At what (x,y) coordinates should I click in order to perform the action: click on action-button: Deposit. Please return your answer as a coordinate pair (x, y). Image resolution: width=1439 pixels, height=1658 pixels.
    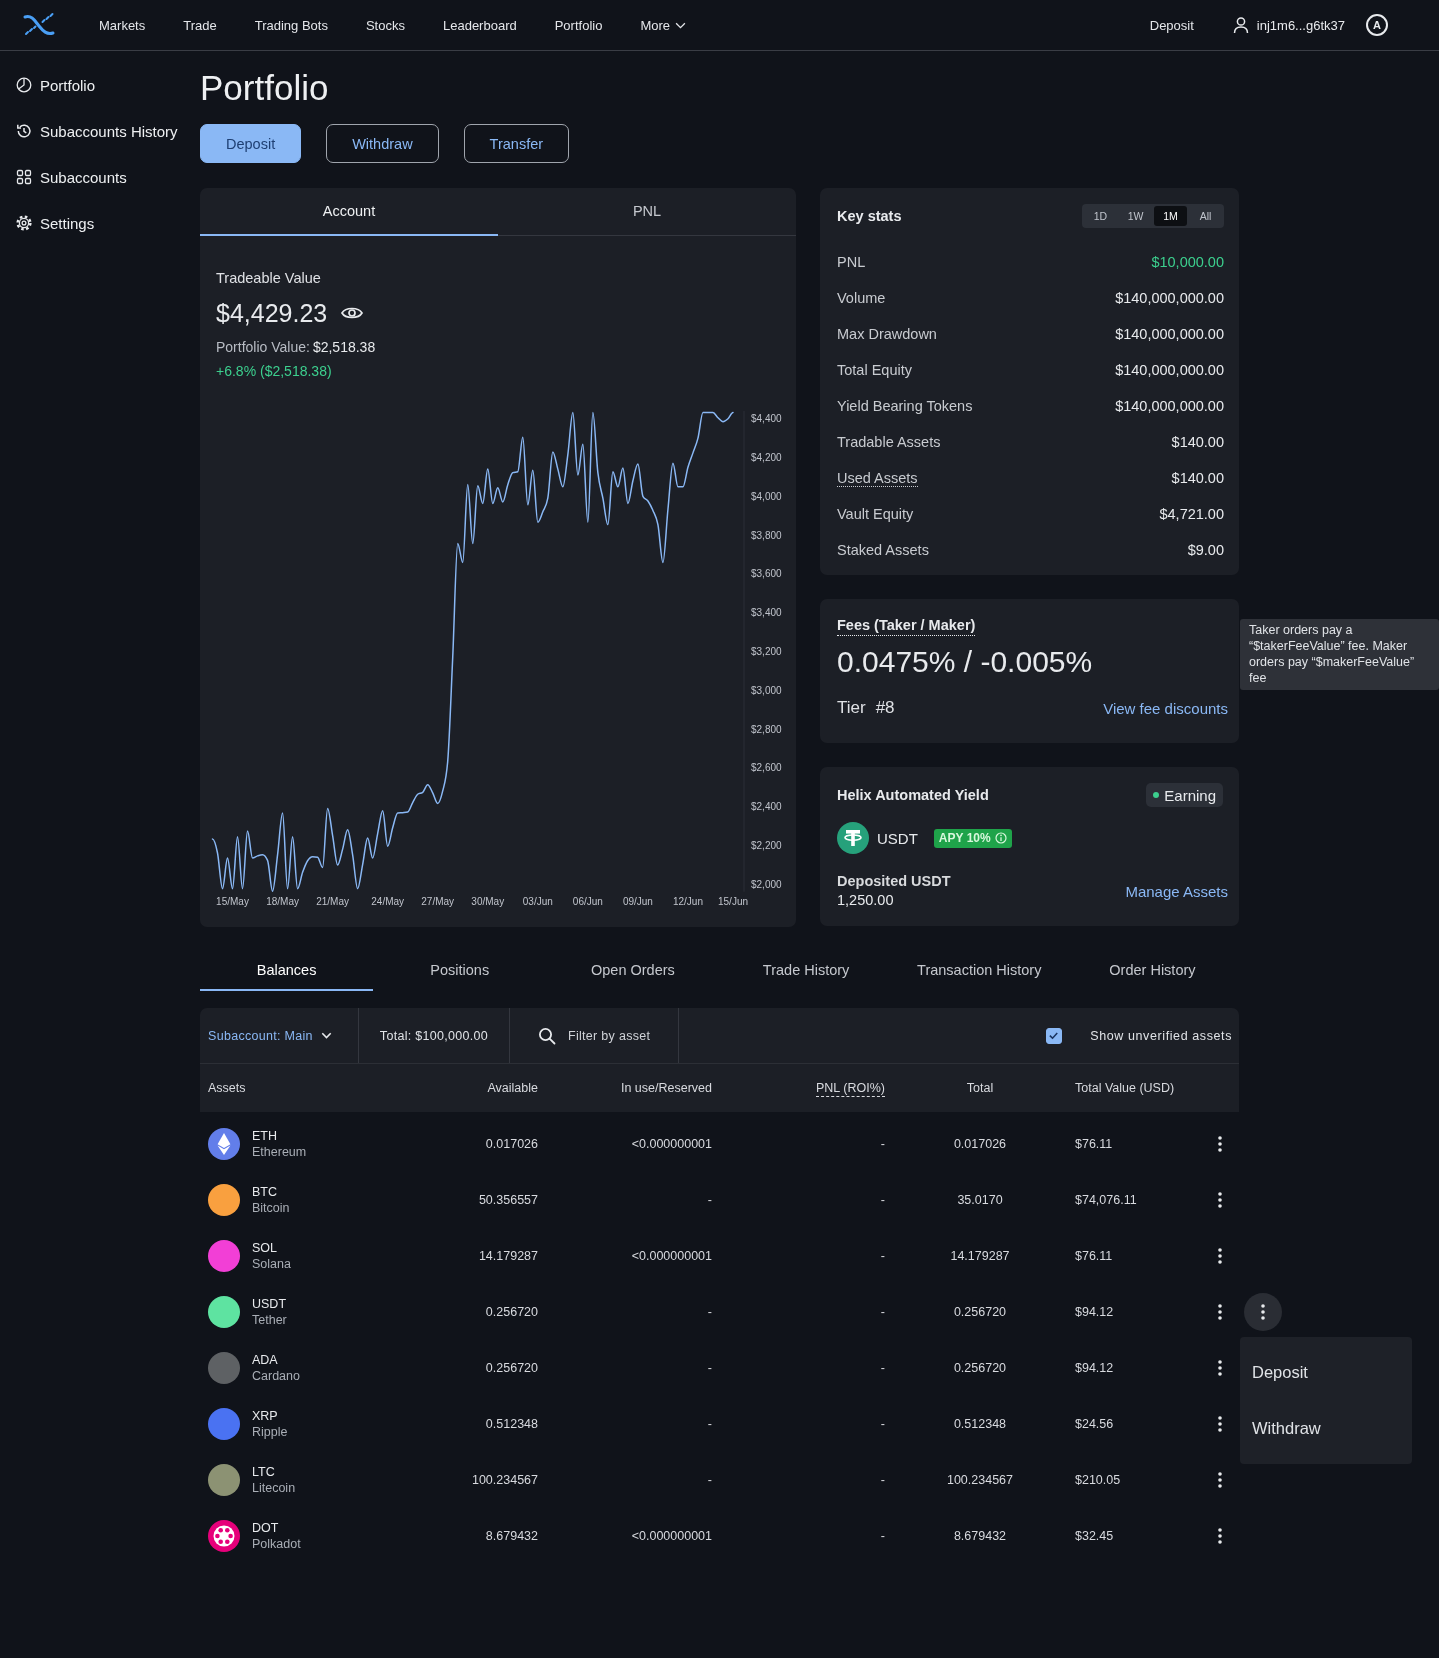
    Looking at the image, I should click on (251, 143).